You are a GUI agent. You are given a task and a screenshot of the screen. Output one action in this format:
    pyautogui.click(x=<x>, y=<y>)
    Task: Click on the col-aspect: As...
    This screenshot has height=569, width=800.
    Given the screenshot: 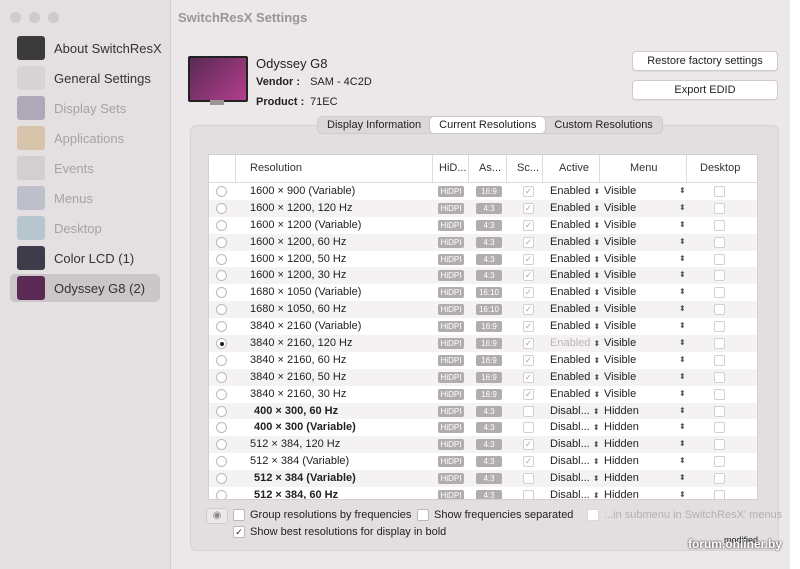 What is the action you would take?
    pyautogui.click(x=488, y=168)
    